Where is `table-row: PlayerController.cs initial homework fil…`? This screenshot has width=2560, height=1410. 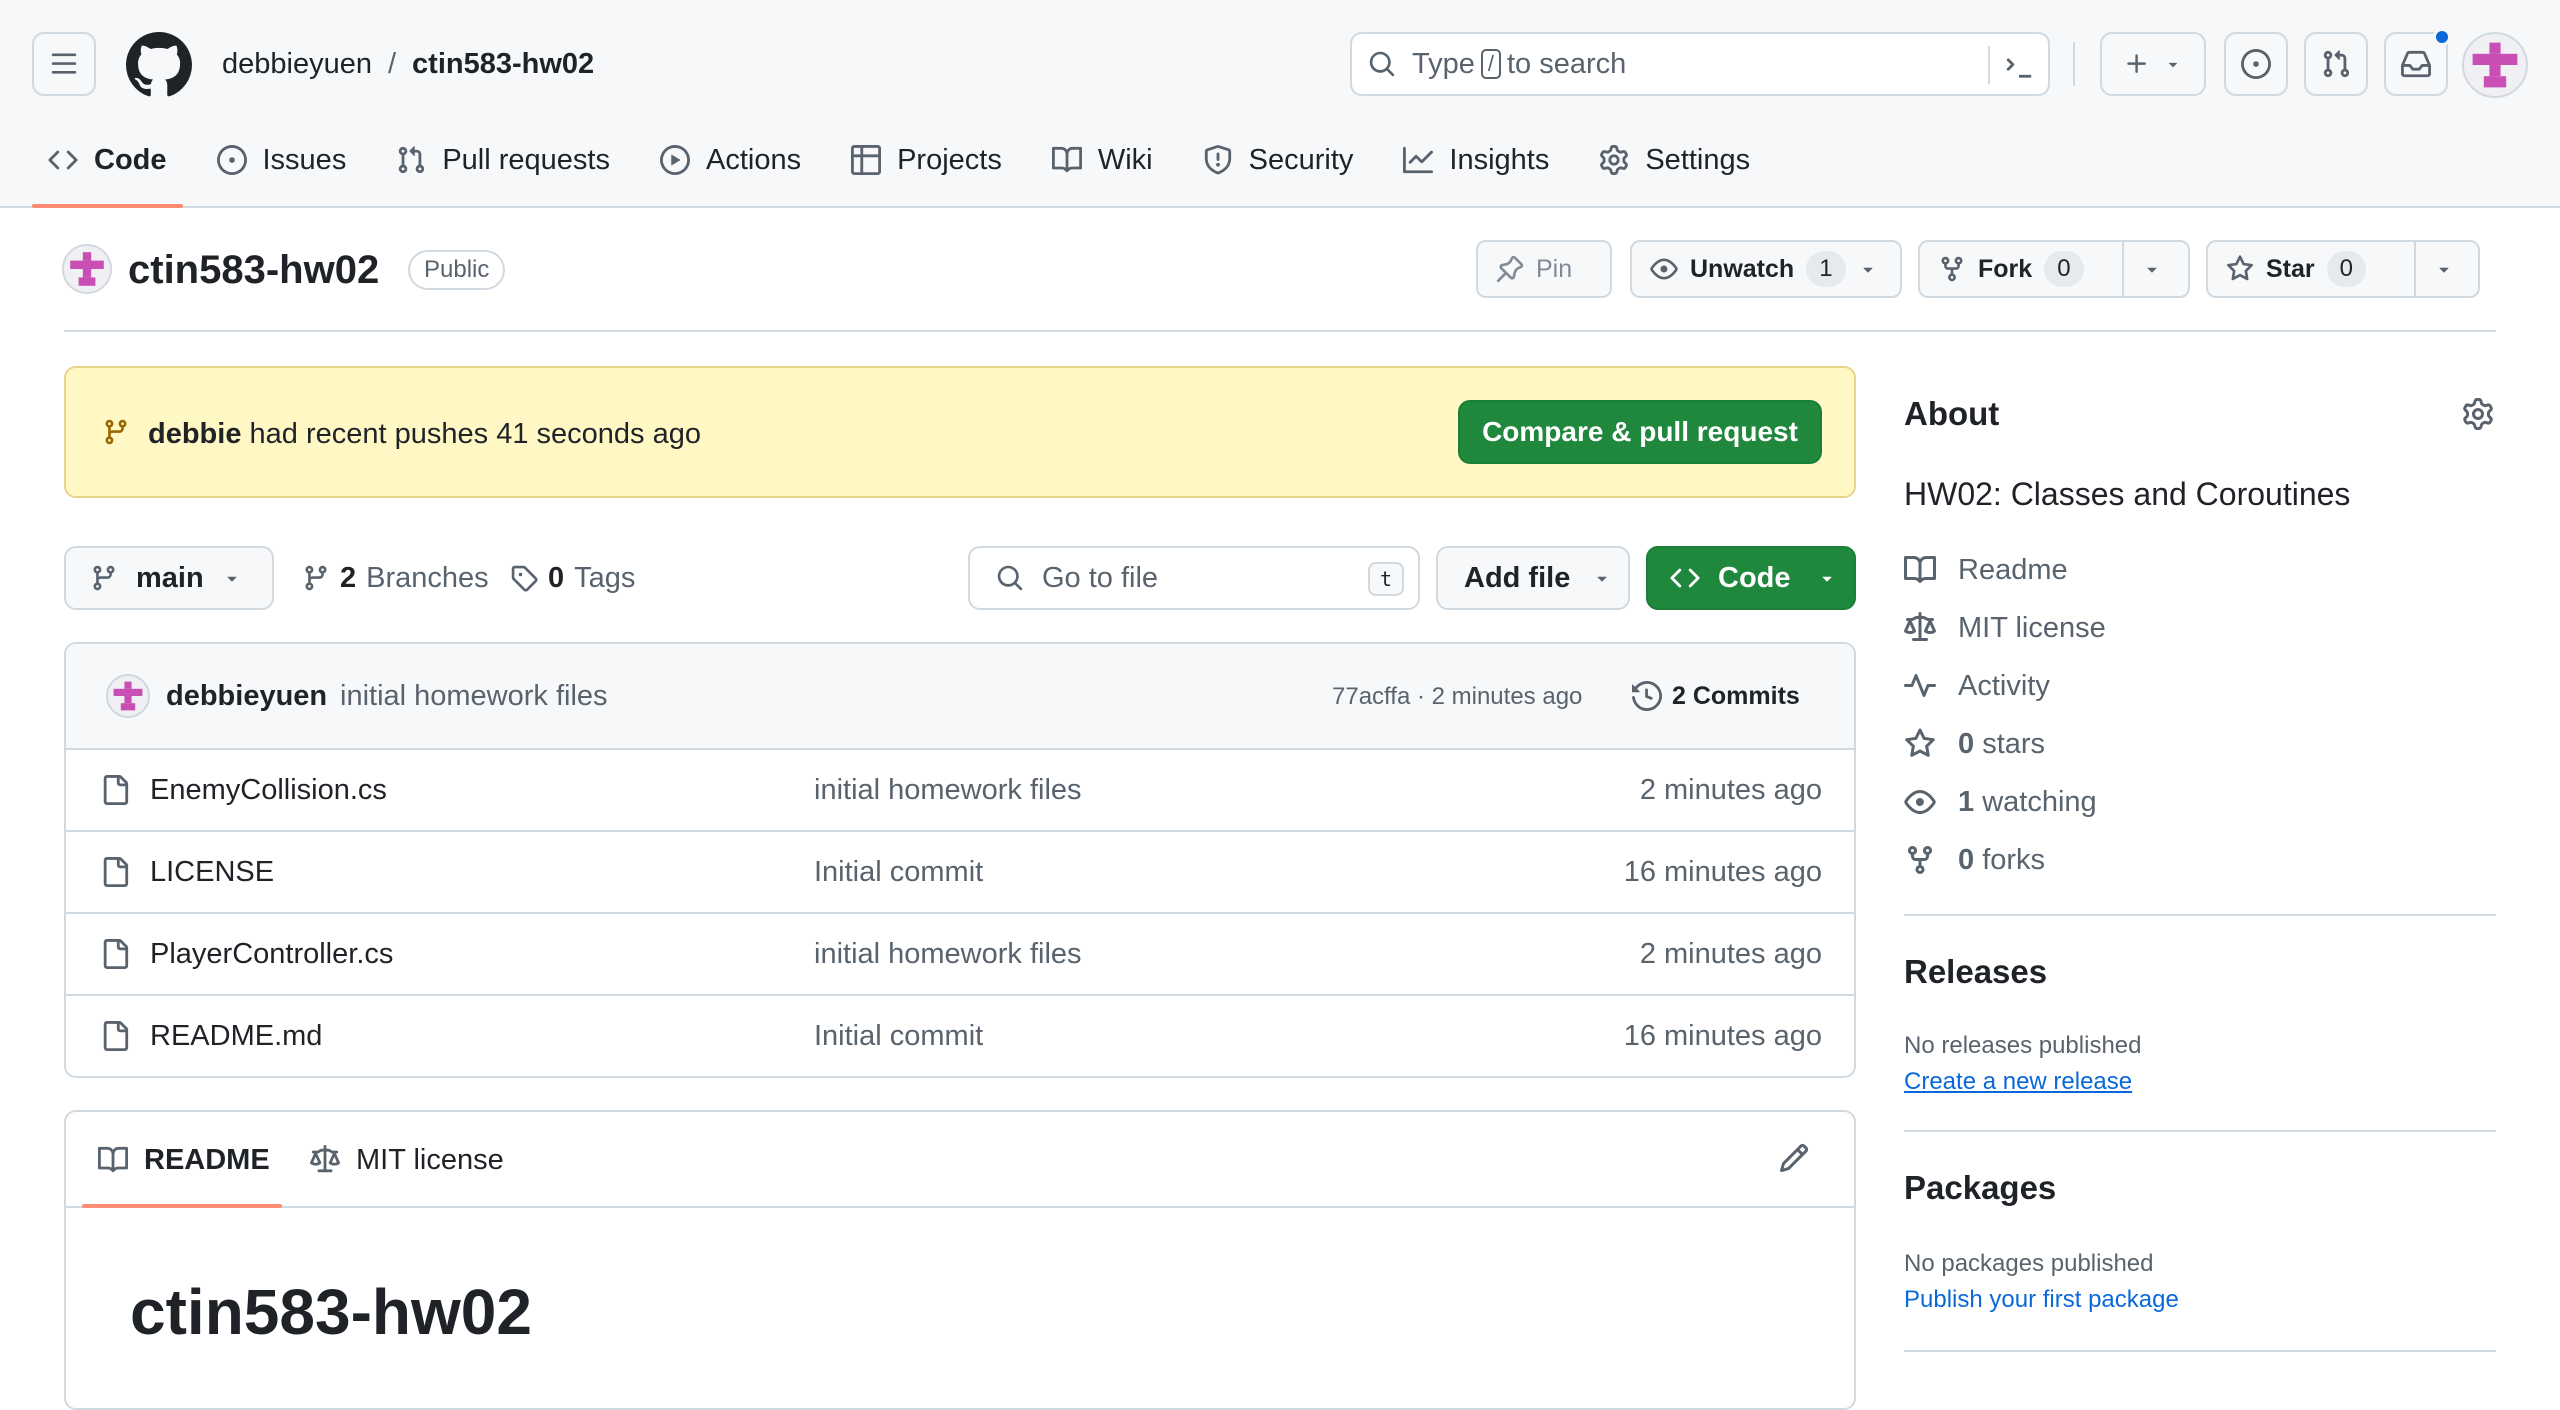
table-row: PlayerController.cs initial homework fil… is located at coordinates (960, 955).